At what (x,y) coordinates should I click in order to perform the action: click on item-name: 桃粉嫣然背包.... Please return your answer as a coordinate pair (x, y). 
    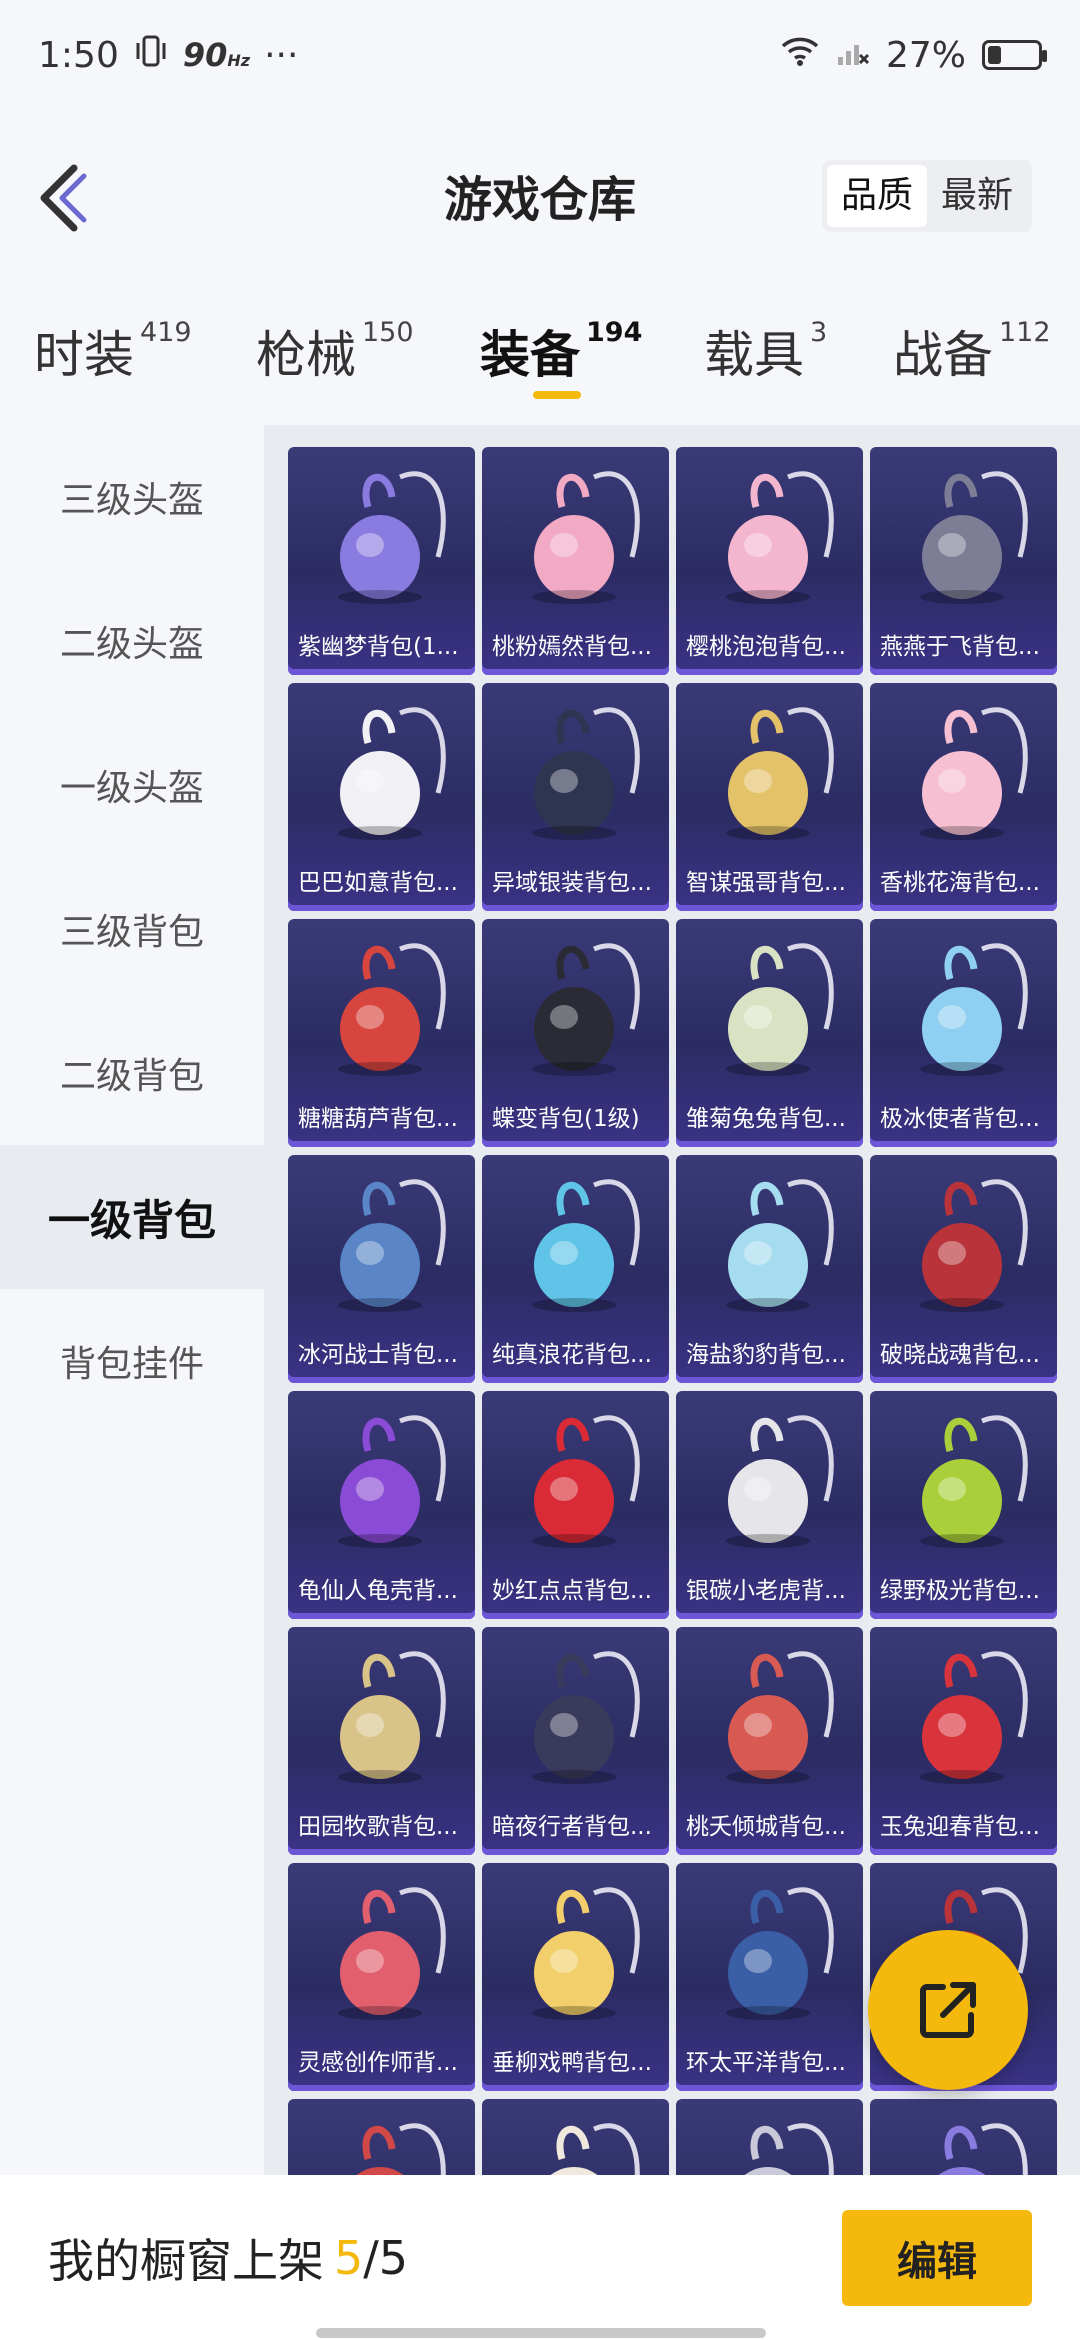
    Looking at the image, I should click on (572, 647).